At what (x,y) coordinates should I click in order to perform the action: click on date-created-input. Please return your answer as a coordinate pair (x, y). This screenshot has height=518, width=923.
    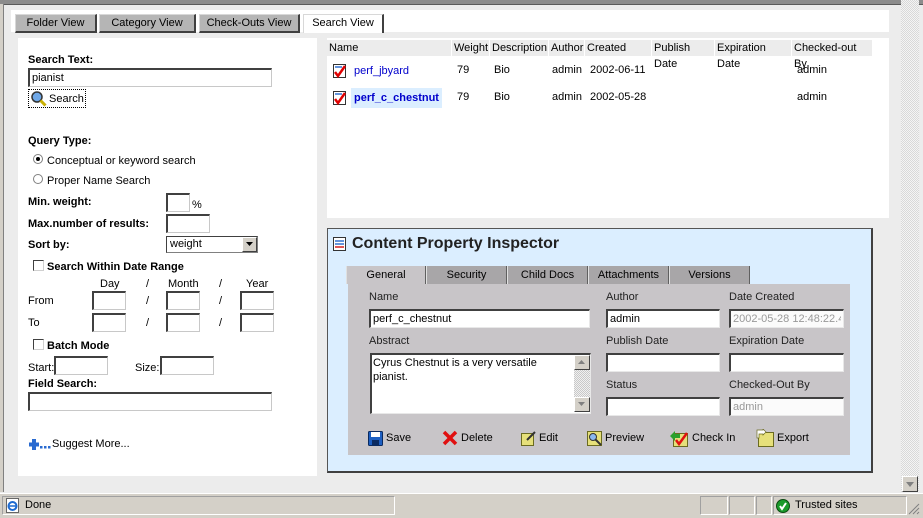
    Looking at the image, I should click on (786, 318).